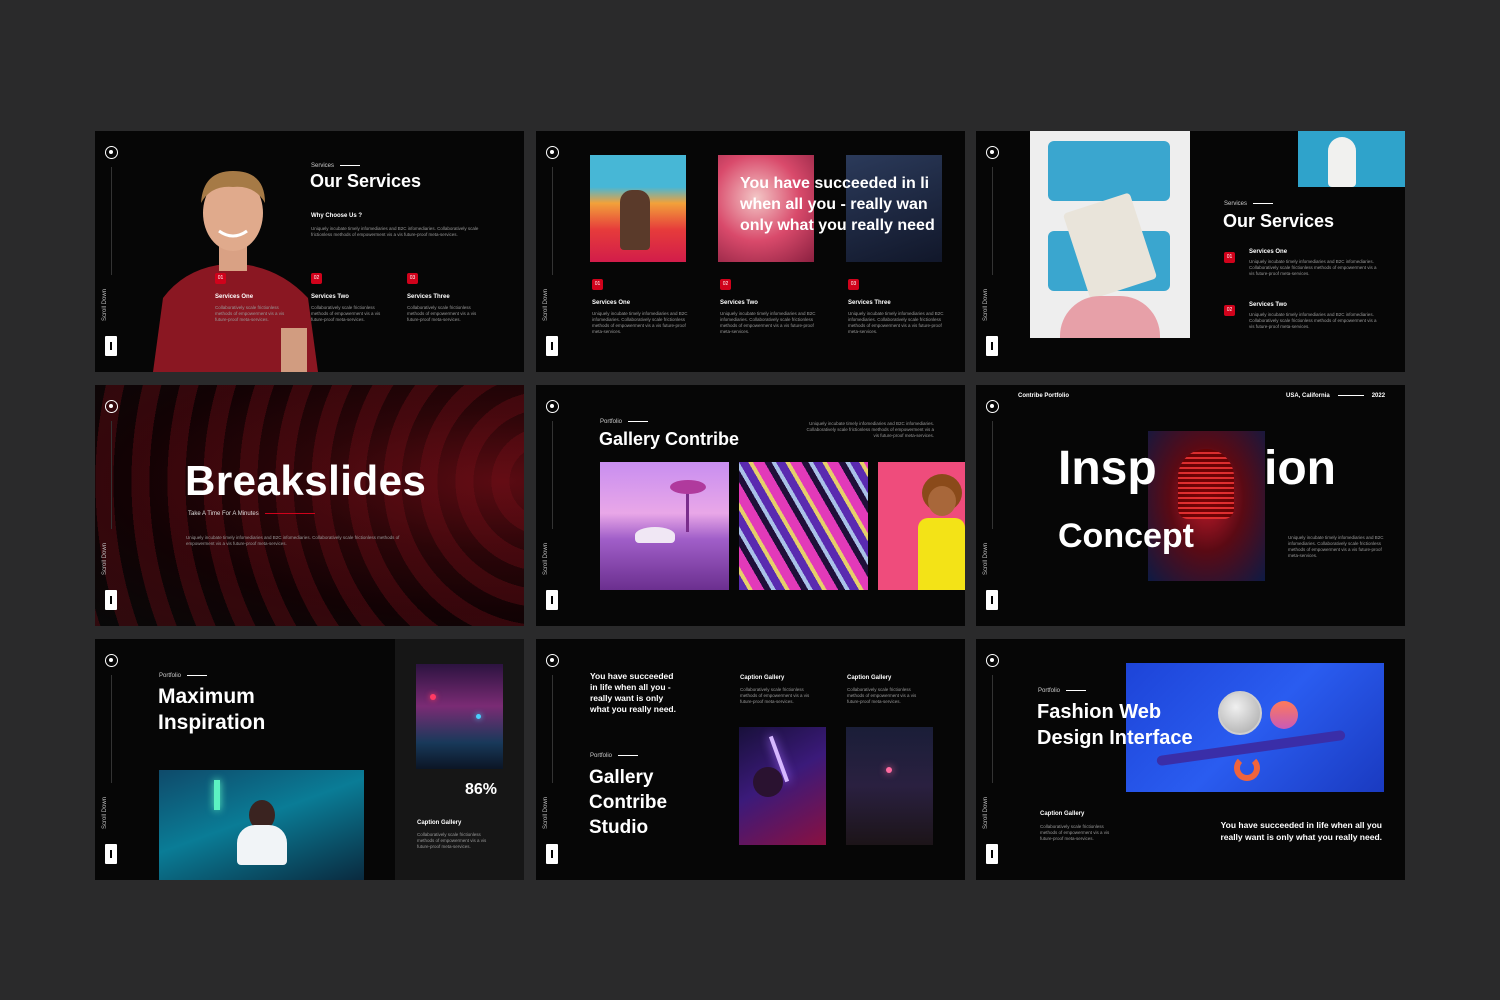  I want to click on subheading: Why Choose Us ?, so click(337, 216).